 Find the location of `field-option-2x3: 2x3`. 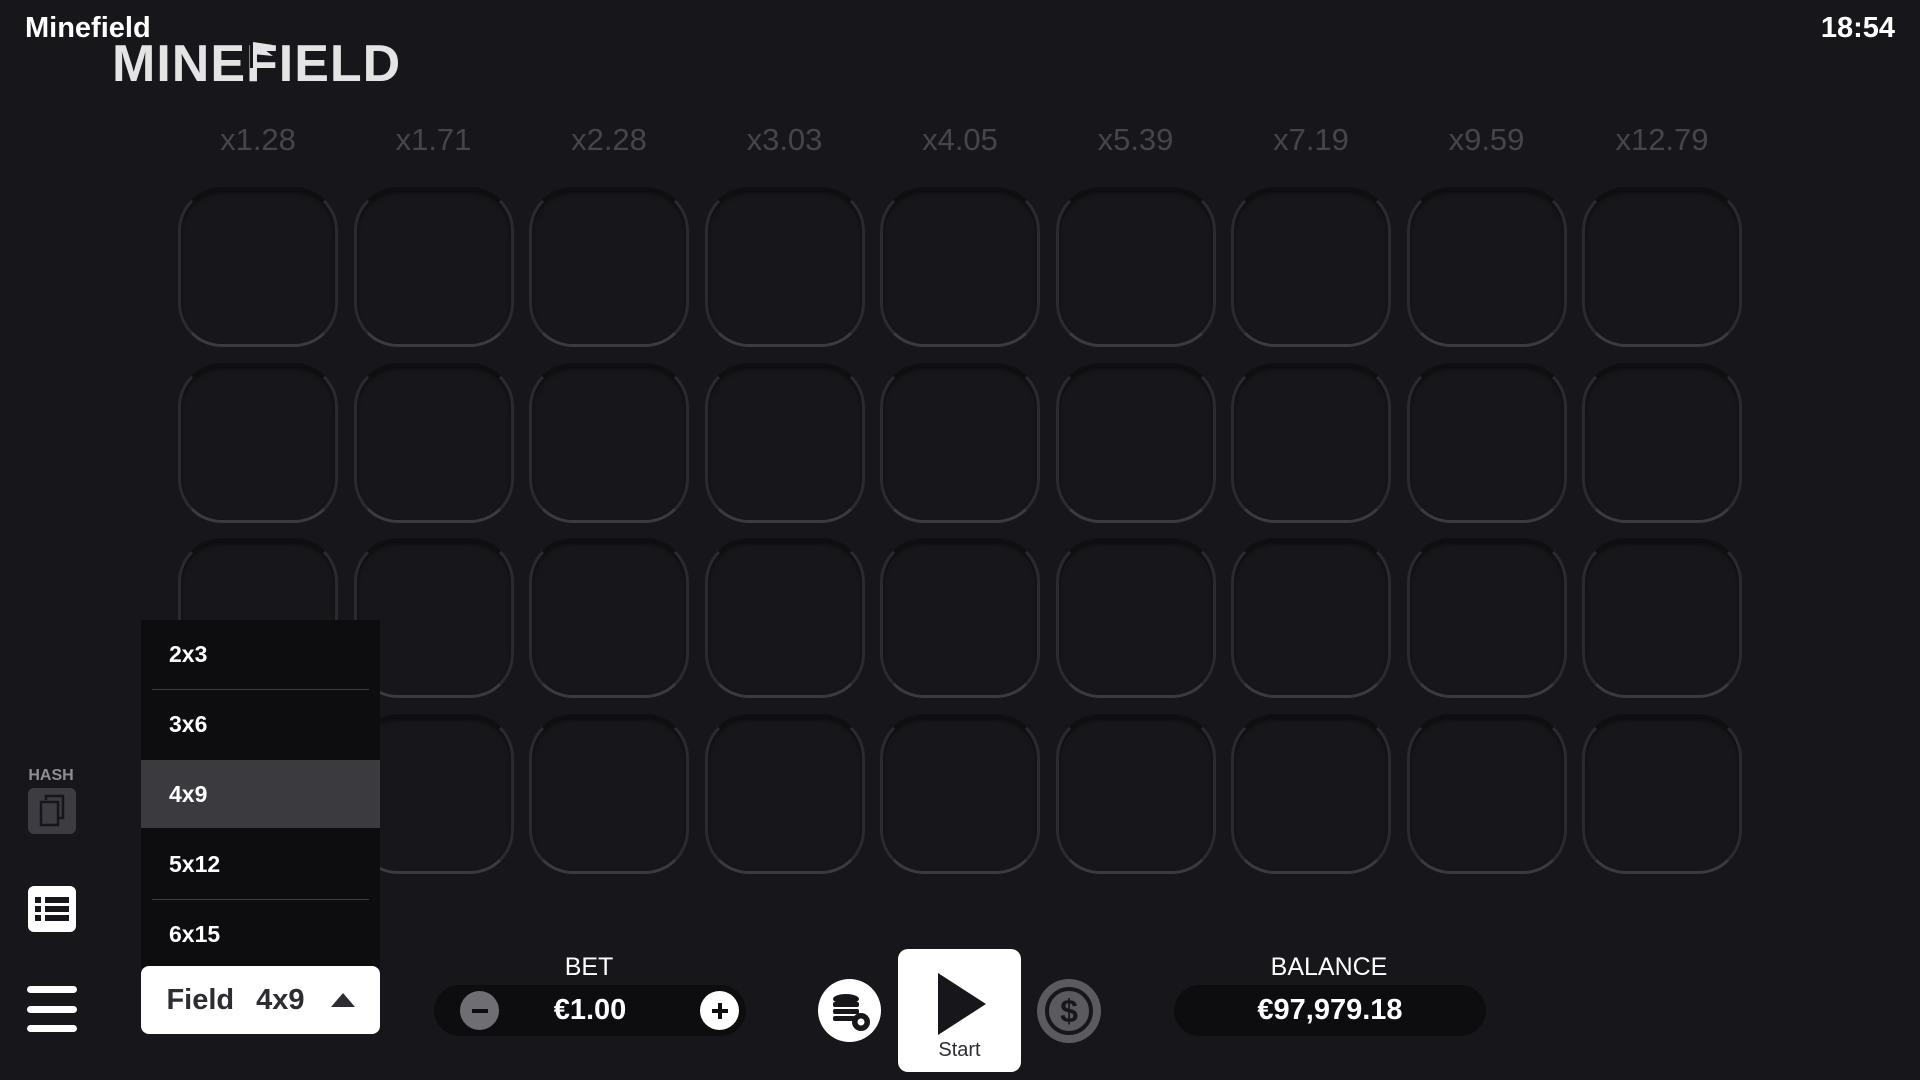

field-option-2x3: 2x3 is located at coordinates (260, 654).